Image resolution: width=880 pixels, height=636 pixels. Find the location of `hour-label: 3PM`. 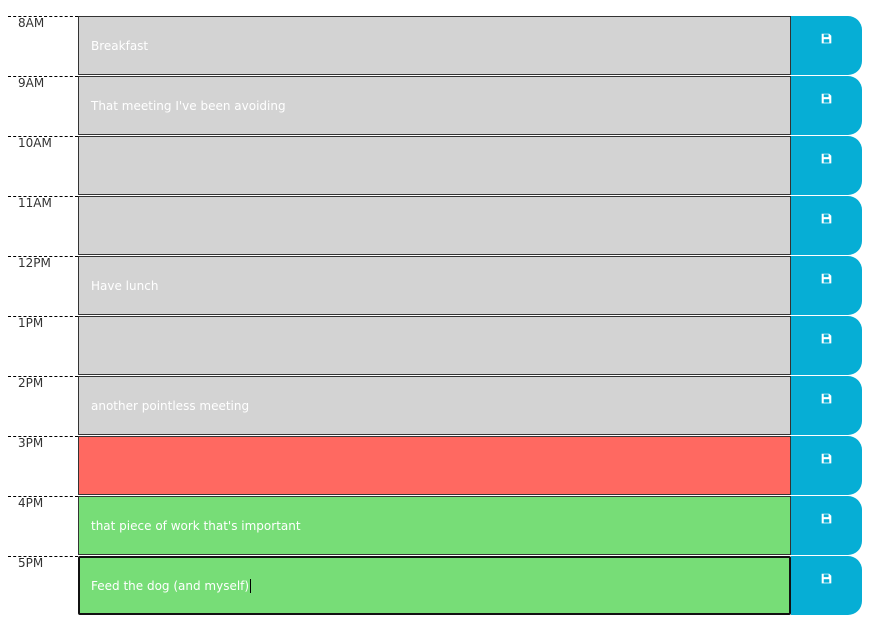

hour-label: 3PM is located at coordinates (31, 443).